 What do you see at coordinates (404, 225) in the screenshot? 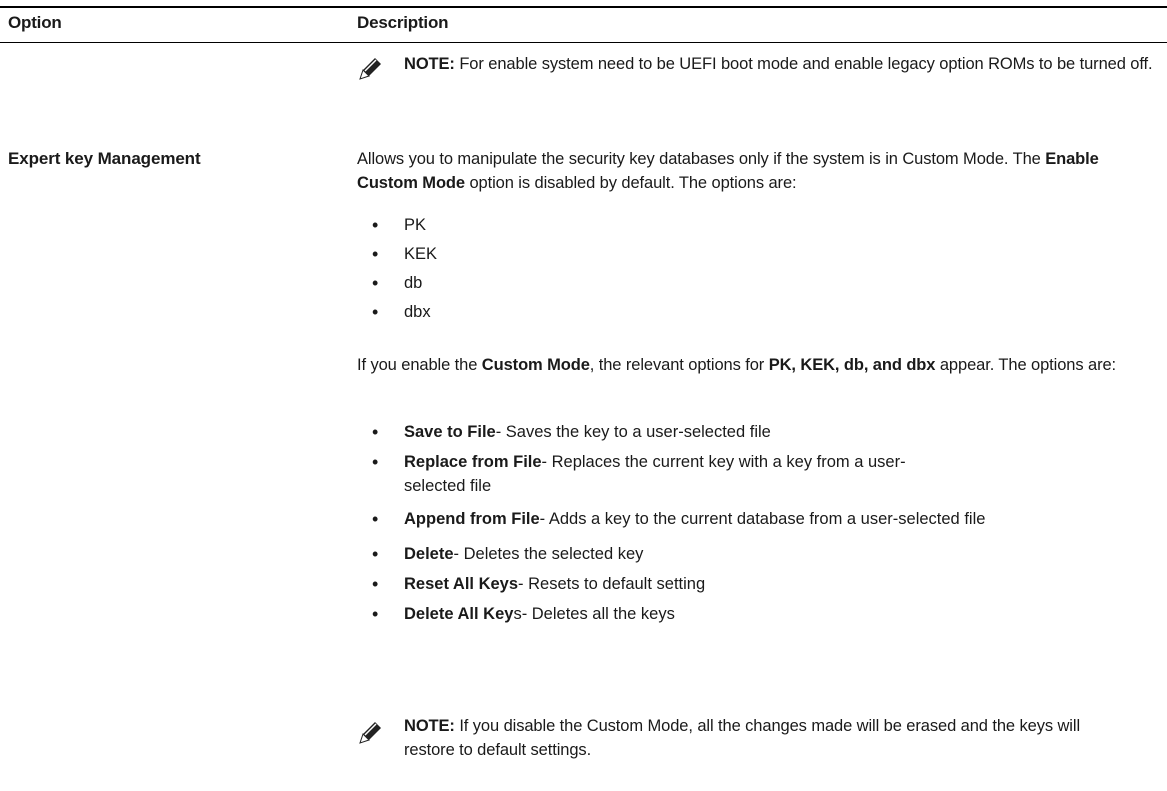
I see `list-item: PK` at bounding box center [404, 225].